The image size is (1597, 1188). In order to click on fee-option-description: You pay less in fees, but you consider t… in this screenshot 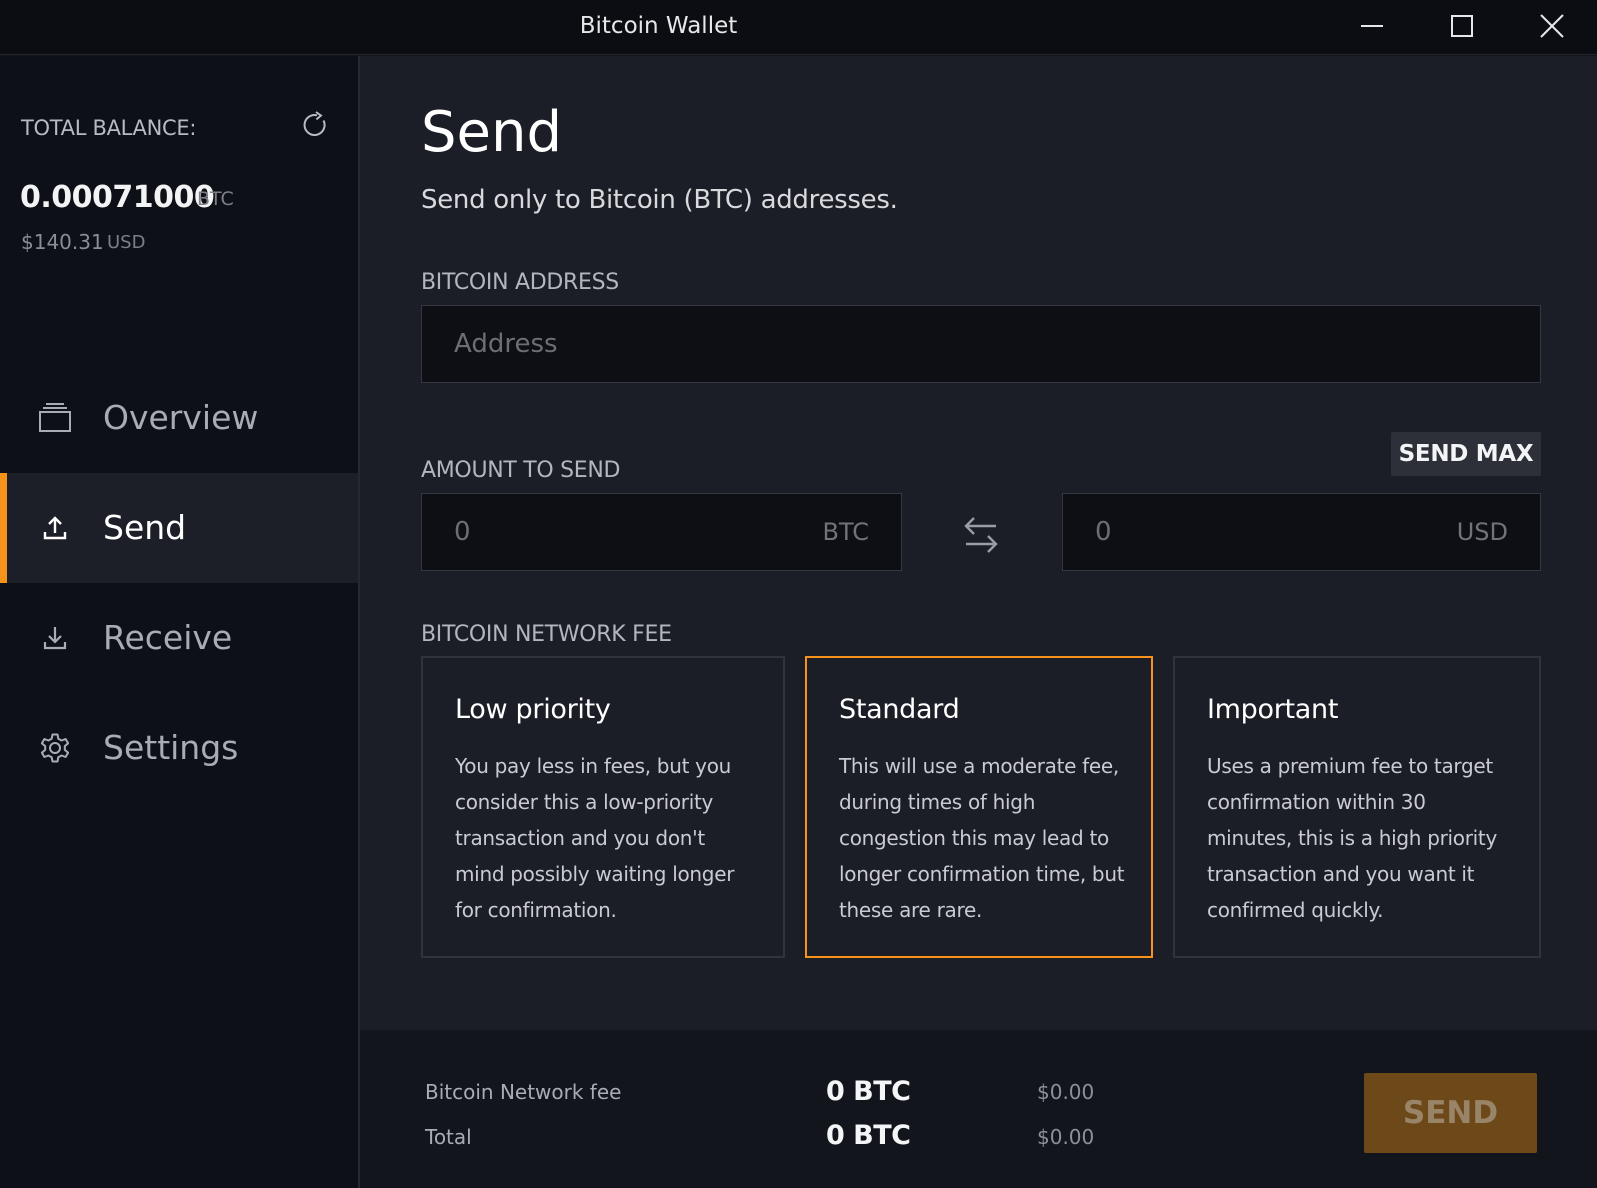, I will do `click(595, 838)`.